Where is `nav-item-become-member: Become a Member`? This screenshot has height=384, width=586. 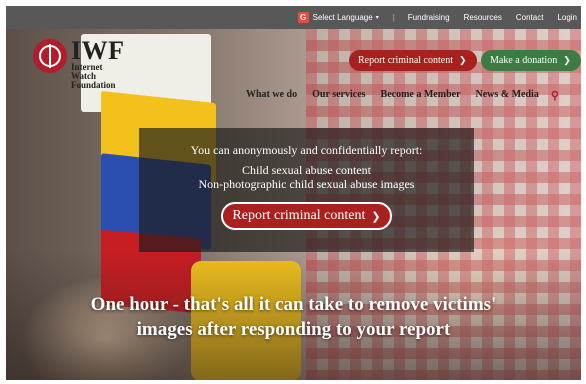 nav-item-become-member: Become a Member is located at coordinates (421, 95).